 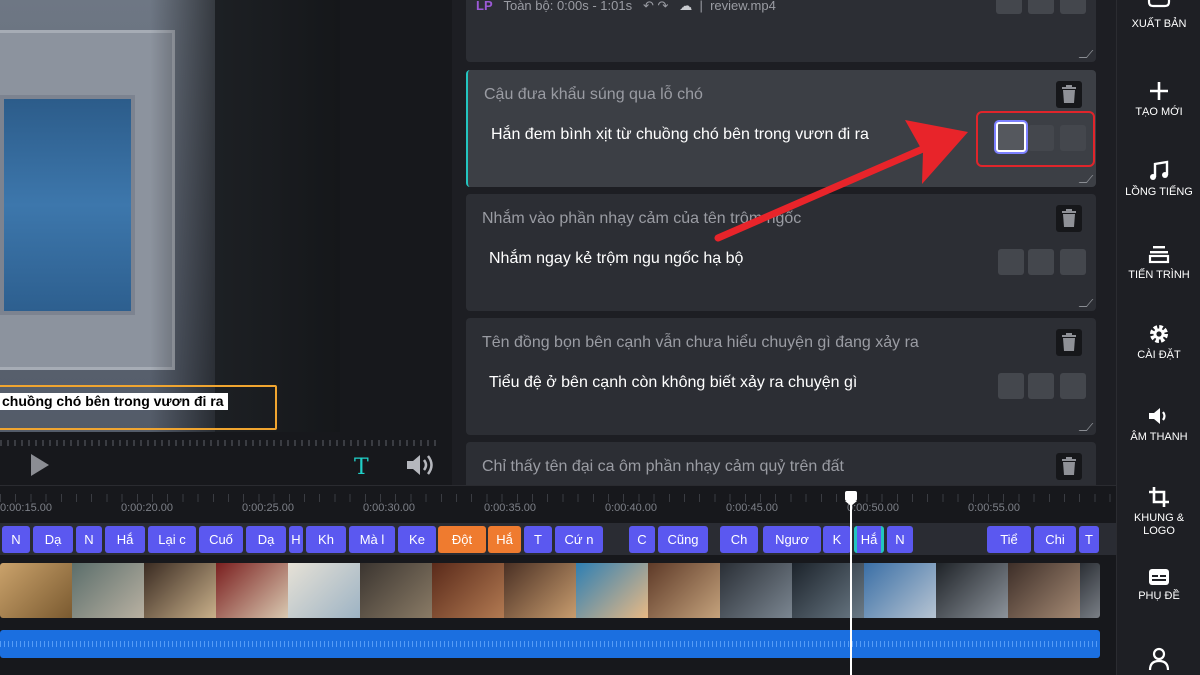 What do you see at coordinates (138, 407) in the screenshot?
I see `subtitle-overlay-box: chuồng chó bên trong vươn đi ra` at bounding box center [138, 407].